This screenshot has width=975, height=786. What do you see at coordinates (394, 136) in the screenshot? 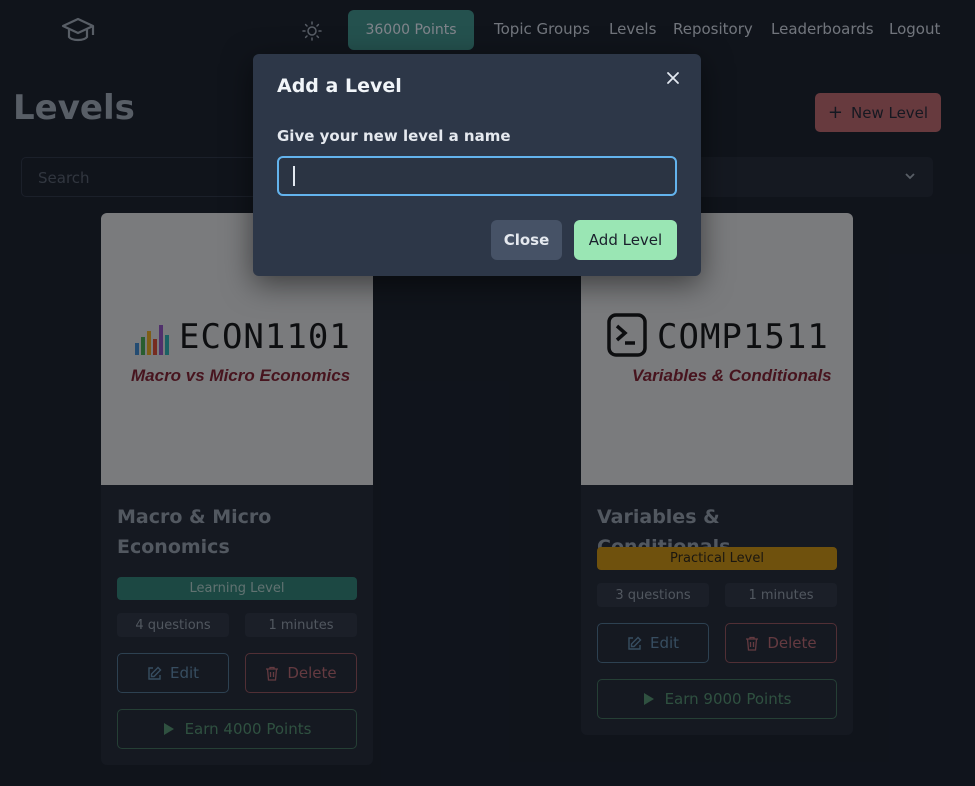
I see `level-name-label: Give your new level a name` at bounding box center [394, 136].